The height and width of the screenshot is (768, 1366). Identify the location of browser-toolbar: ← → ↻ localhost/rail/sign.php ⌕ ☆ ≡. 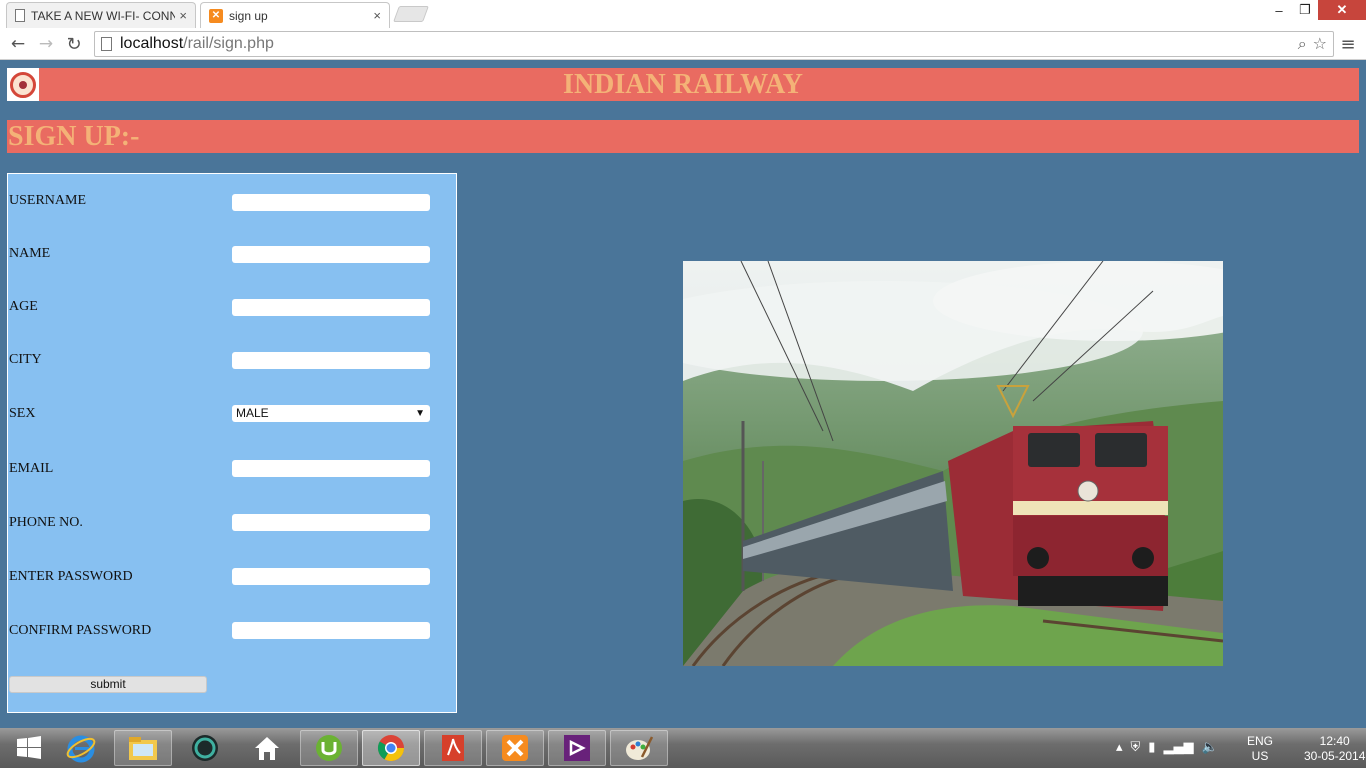
(683, 44).